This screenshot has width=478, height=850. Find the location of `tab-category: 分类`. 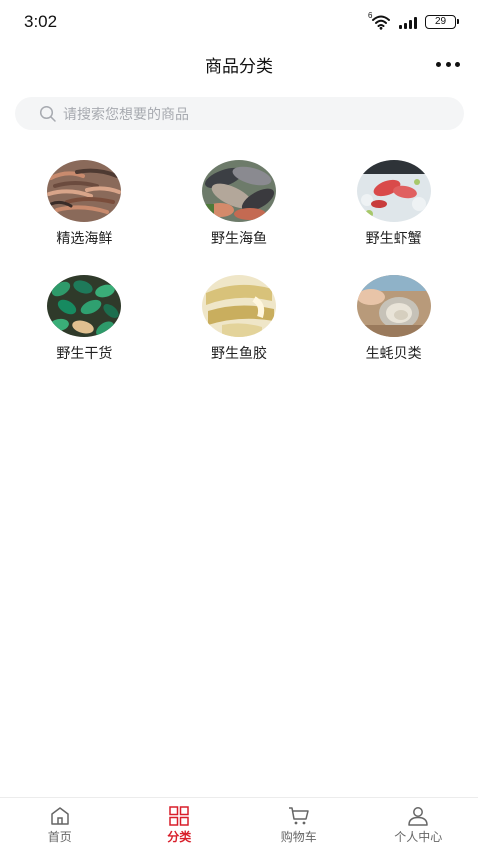

tab-category: 分类 is located at coordinates (180, 824).